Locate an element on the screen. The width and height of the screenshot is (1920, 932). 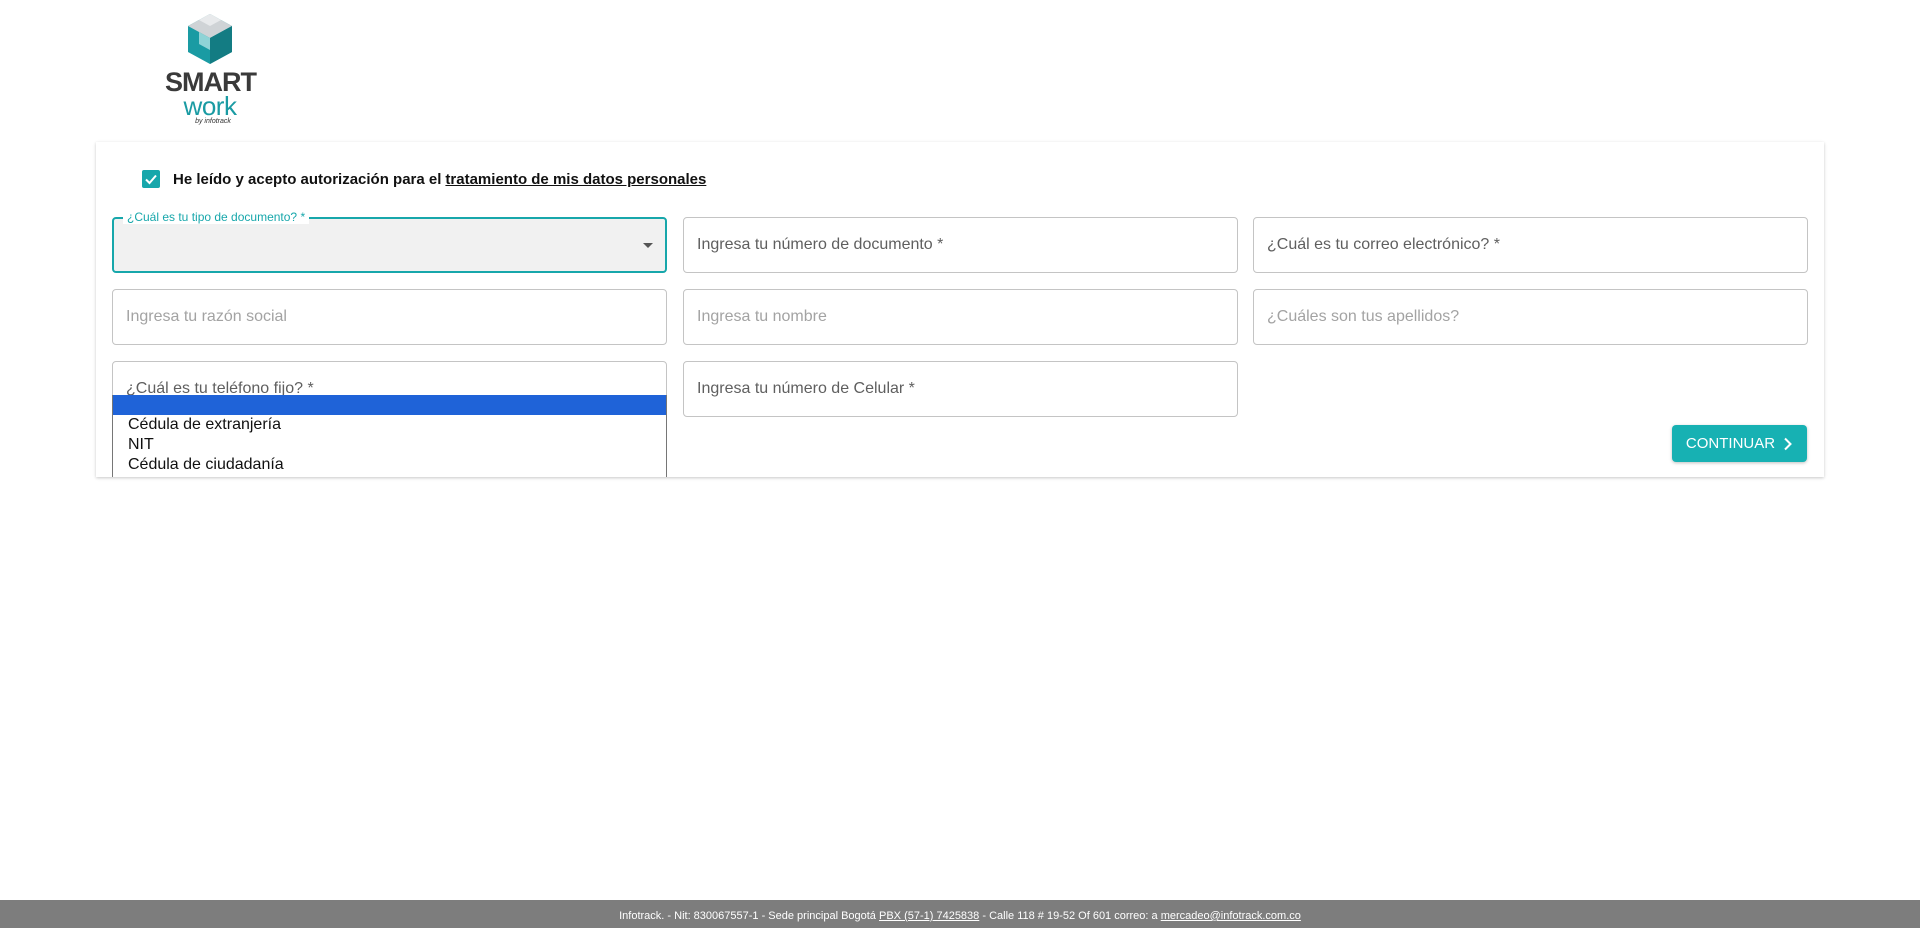
business-name-placeholder: Ingresa tu razón social is located at coordinates (206, 316).